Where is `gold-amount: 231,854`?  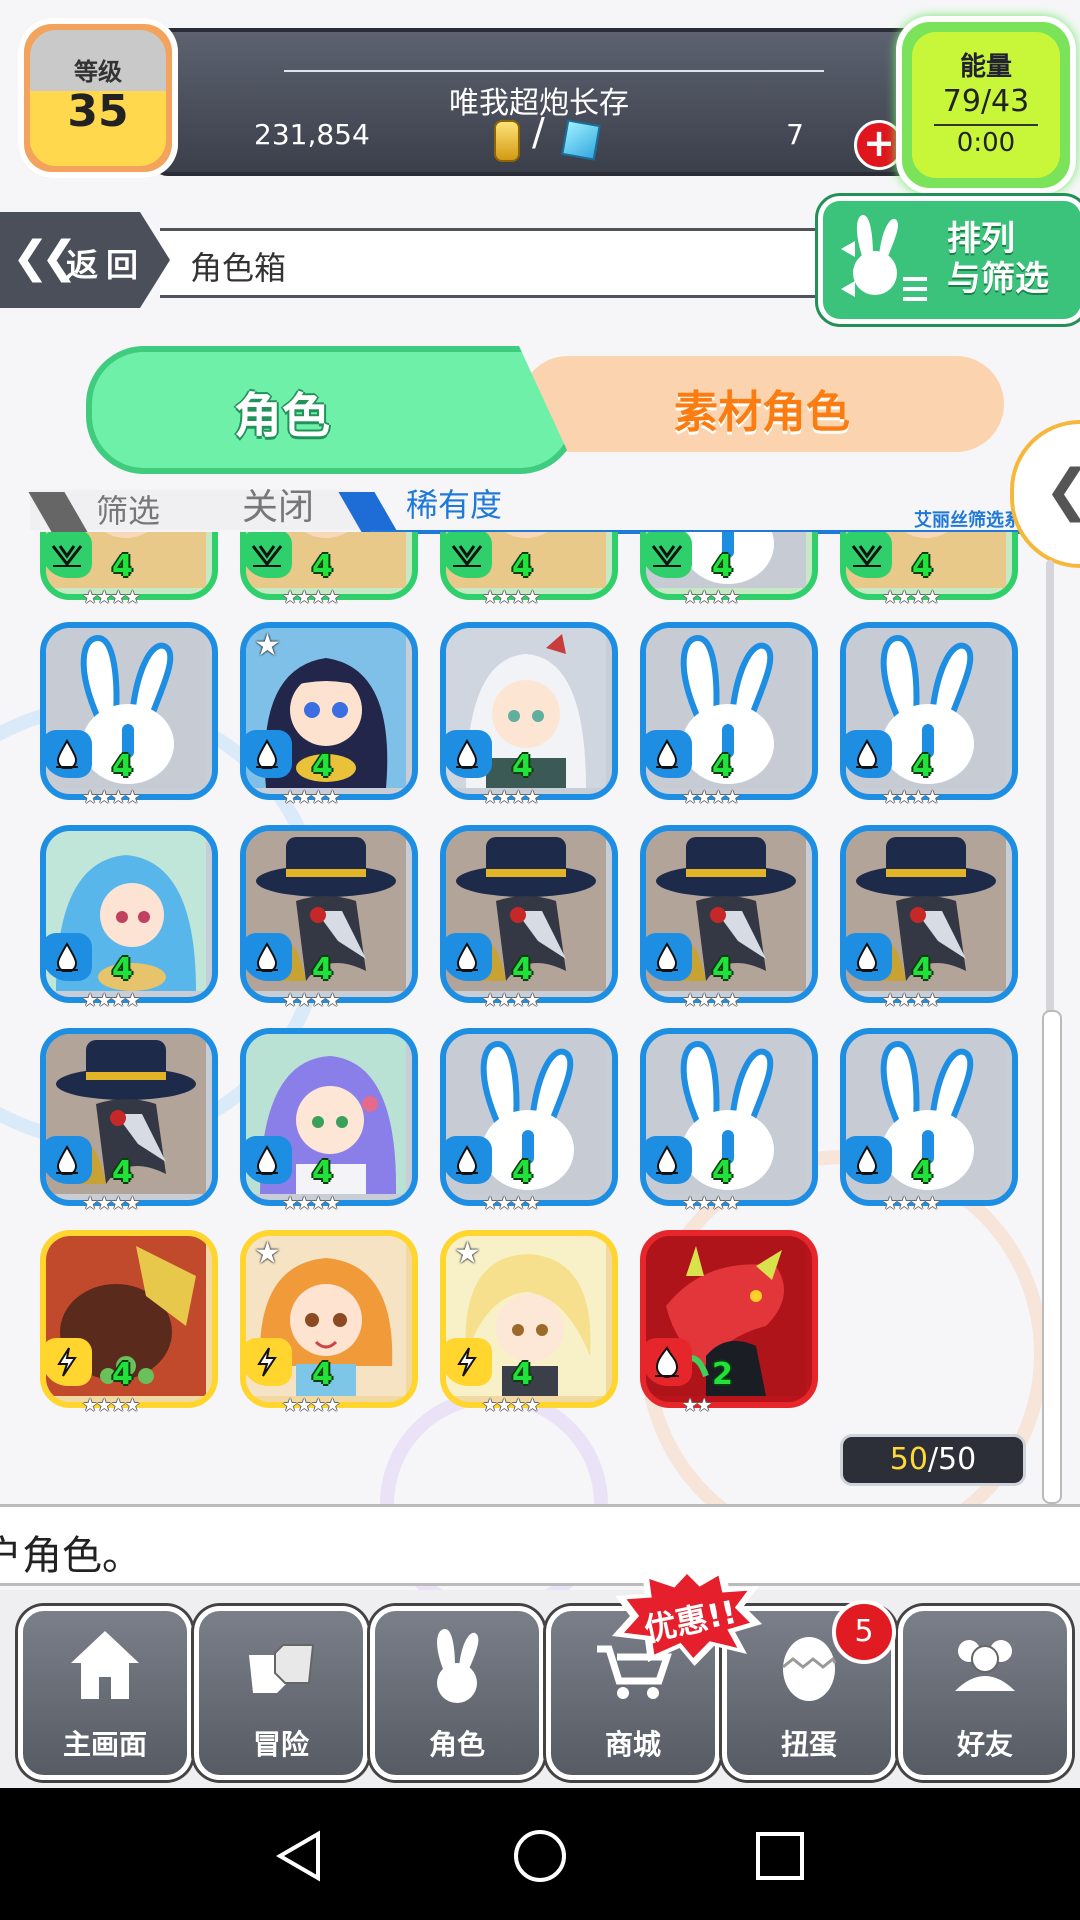
gold-amount: 231,854 is located at coordinates (312, 134).